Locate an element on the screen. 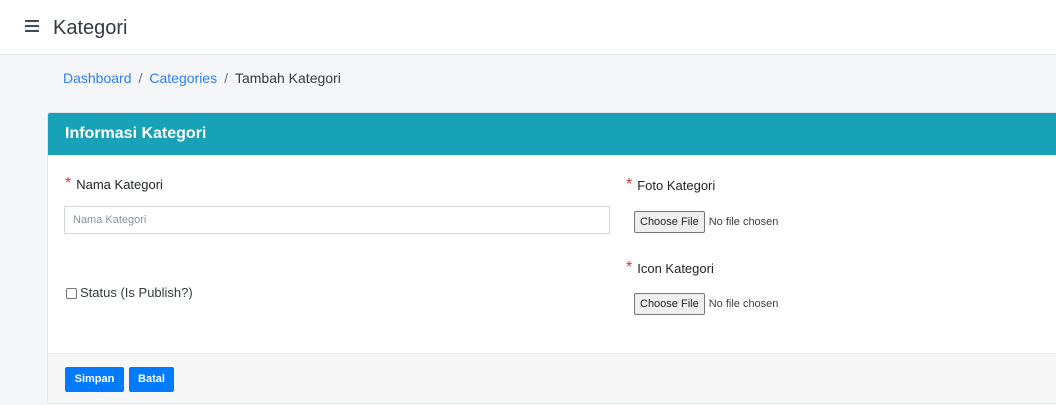 This screenshot has height=405, width=1056. breadcrumb-categories-link: Categories is located at coordinates (183, 78).